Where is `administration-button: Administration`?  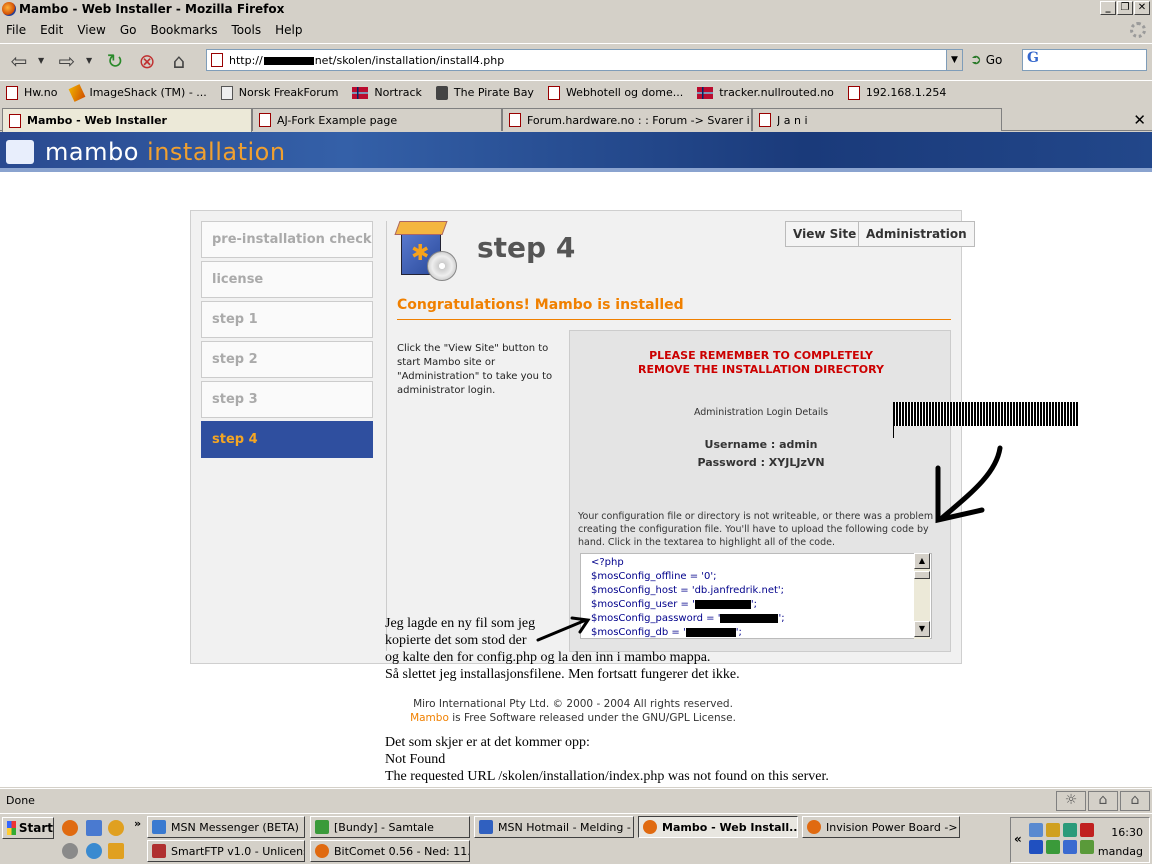
administration-button: Administration is located at coordinates (916, 234).